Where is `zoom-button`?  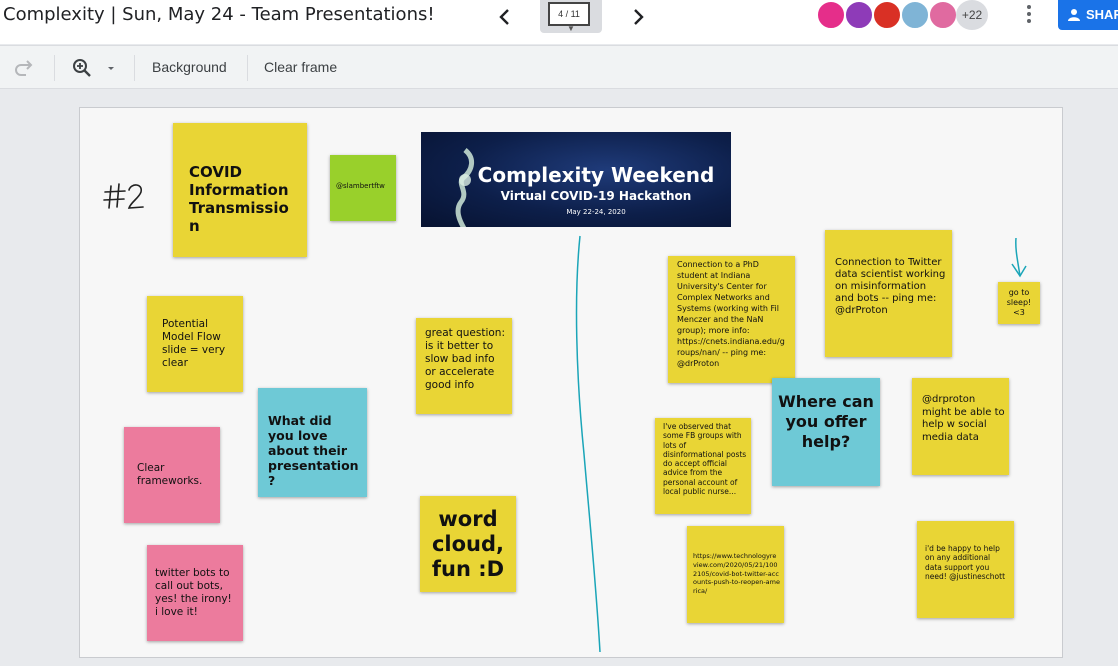 zoom-button is located at coordinates (82, 68).